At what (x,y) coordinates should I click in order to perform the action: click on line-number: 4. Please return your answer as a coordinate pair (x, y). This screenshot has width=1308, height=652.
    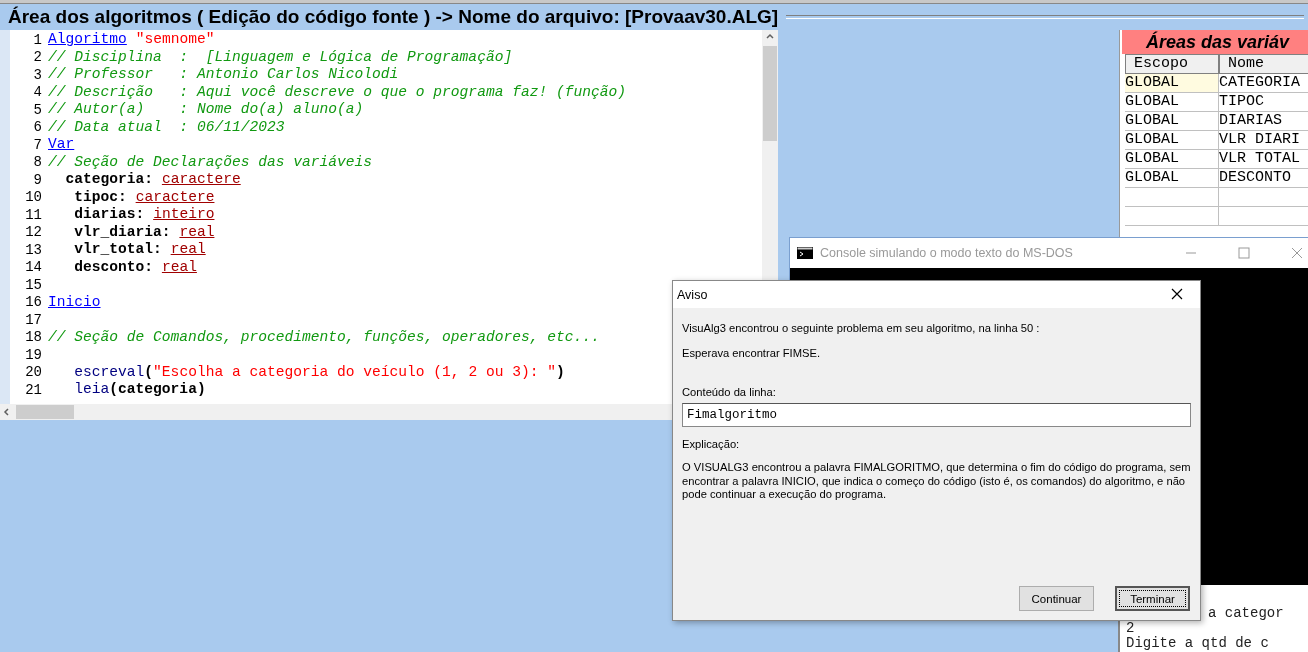
    Looking at the image, I should click on (37, 92).